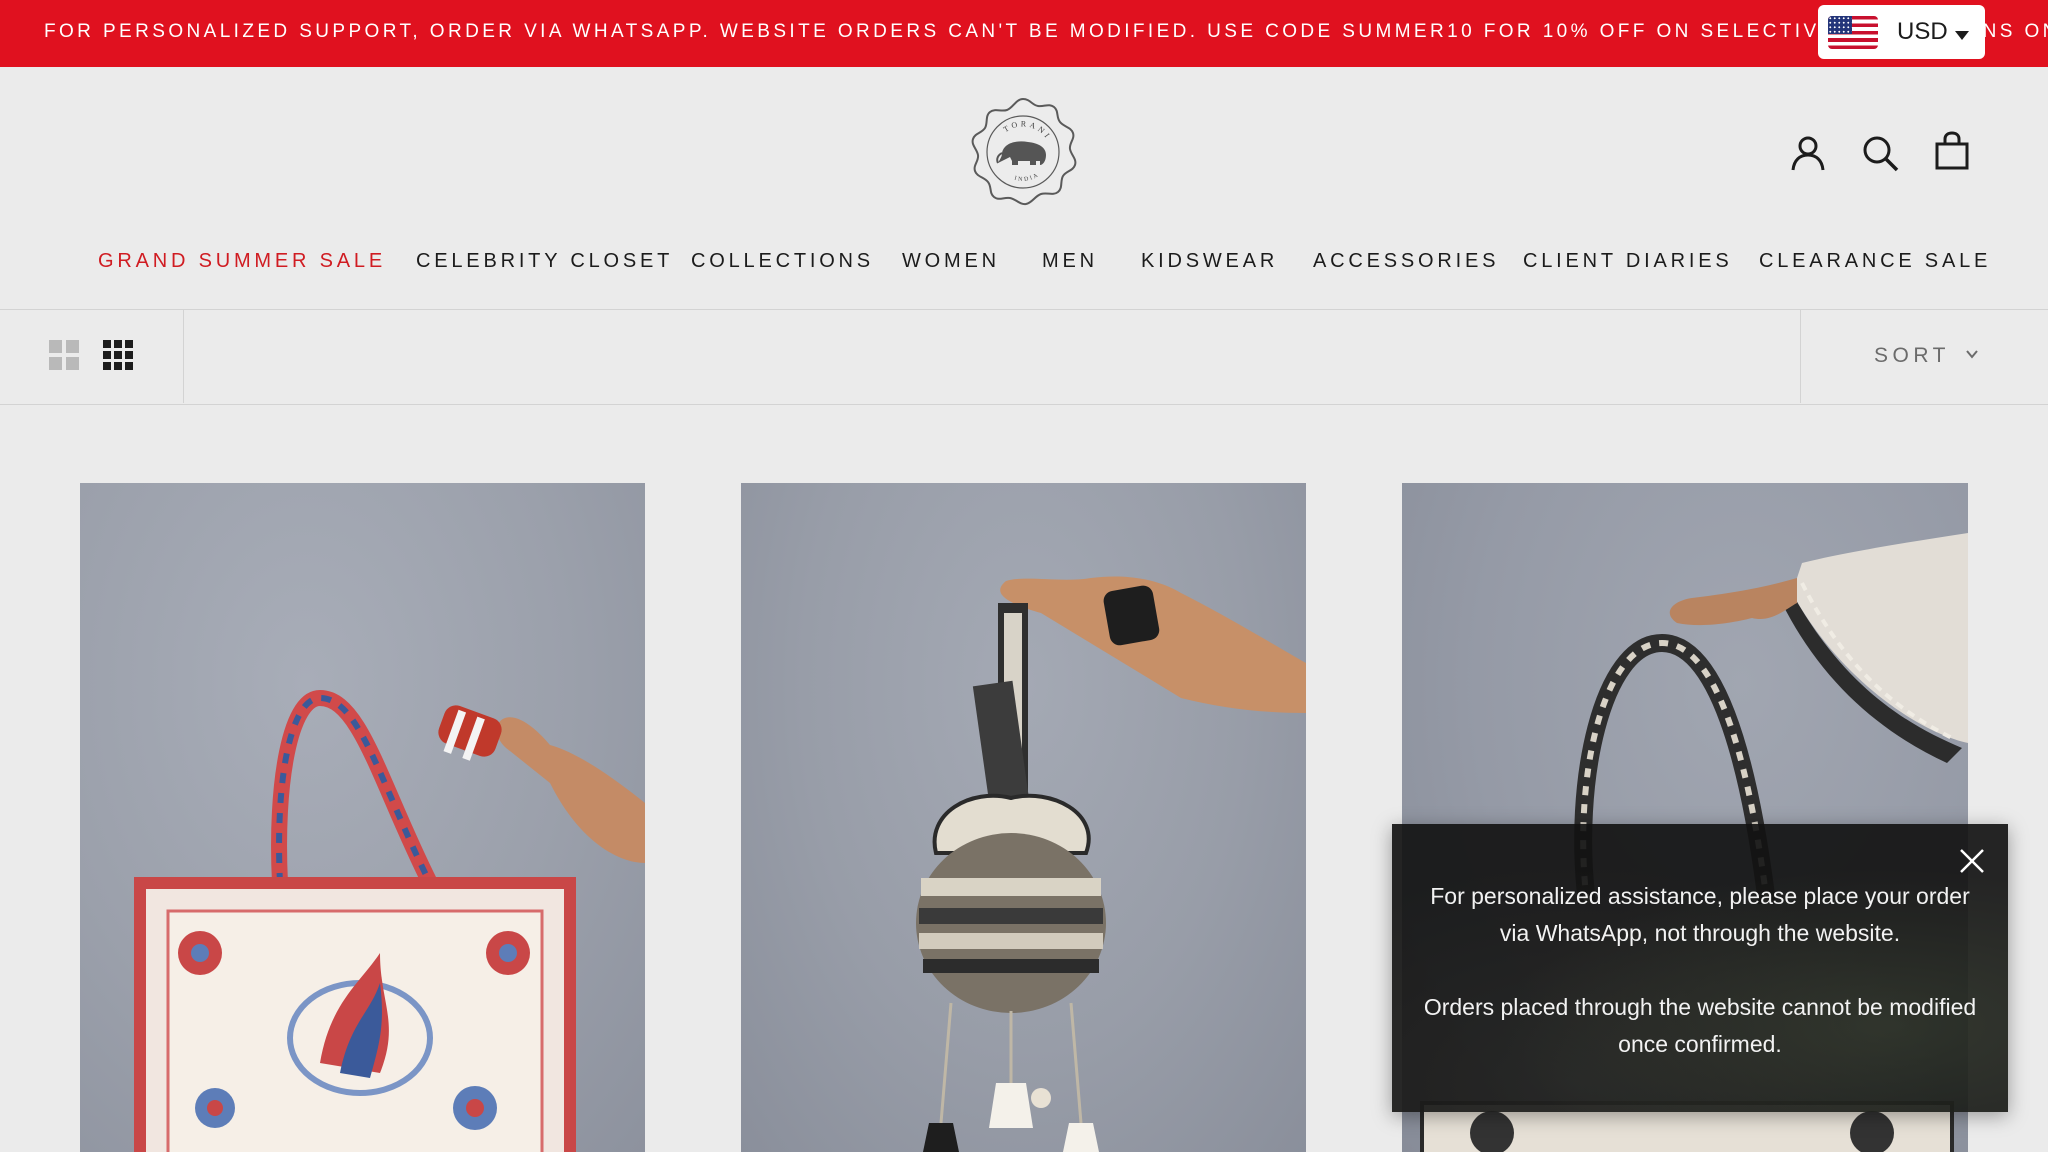 Image resolution: width=2048 pixels, height=1152 pixels. What do you see at coordinates (92, 356) in the screenshot?
I see `view-mode-group` at bounding box center [92, 356].